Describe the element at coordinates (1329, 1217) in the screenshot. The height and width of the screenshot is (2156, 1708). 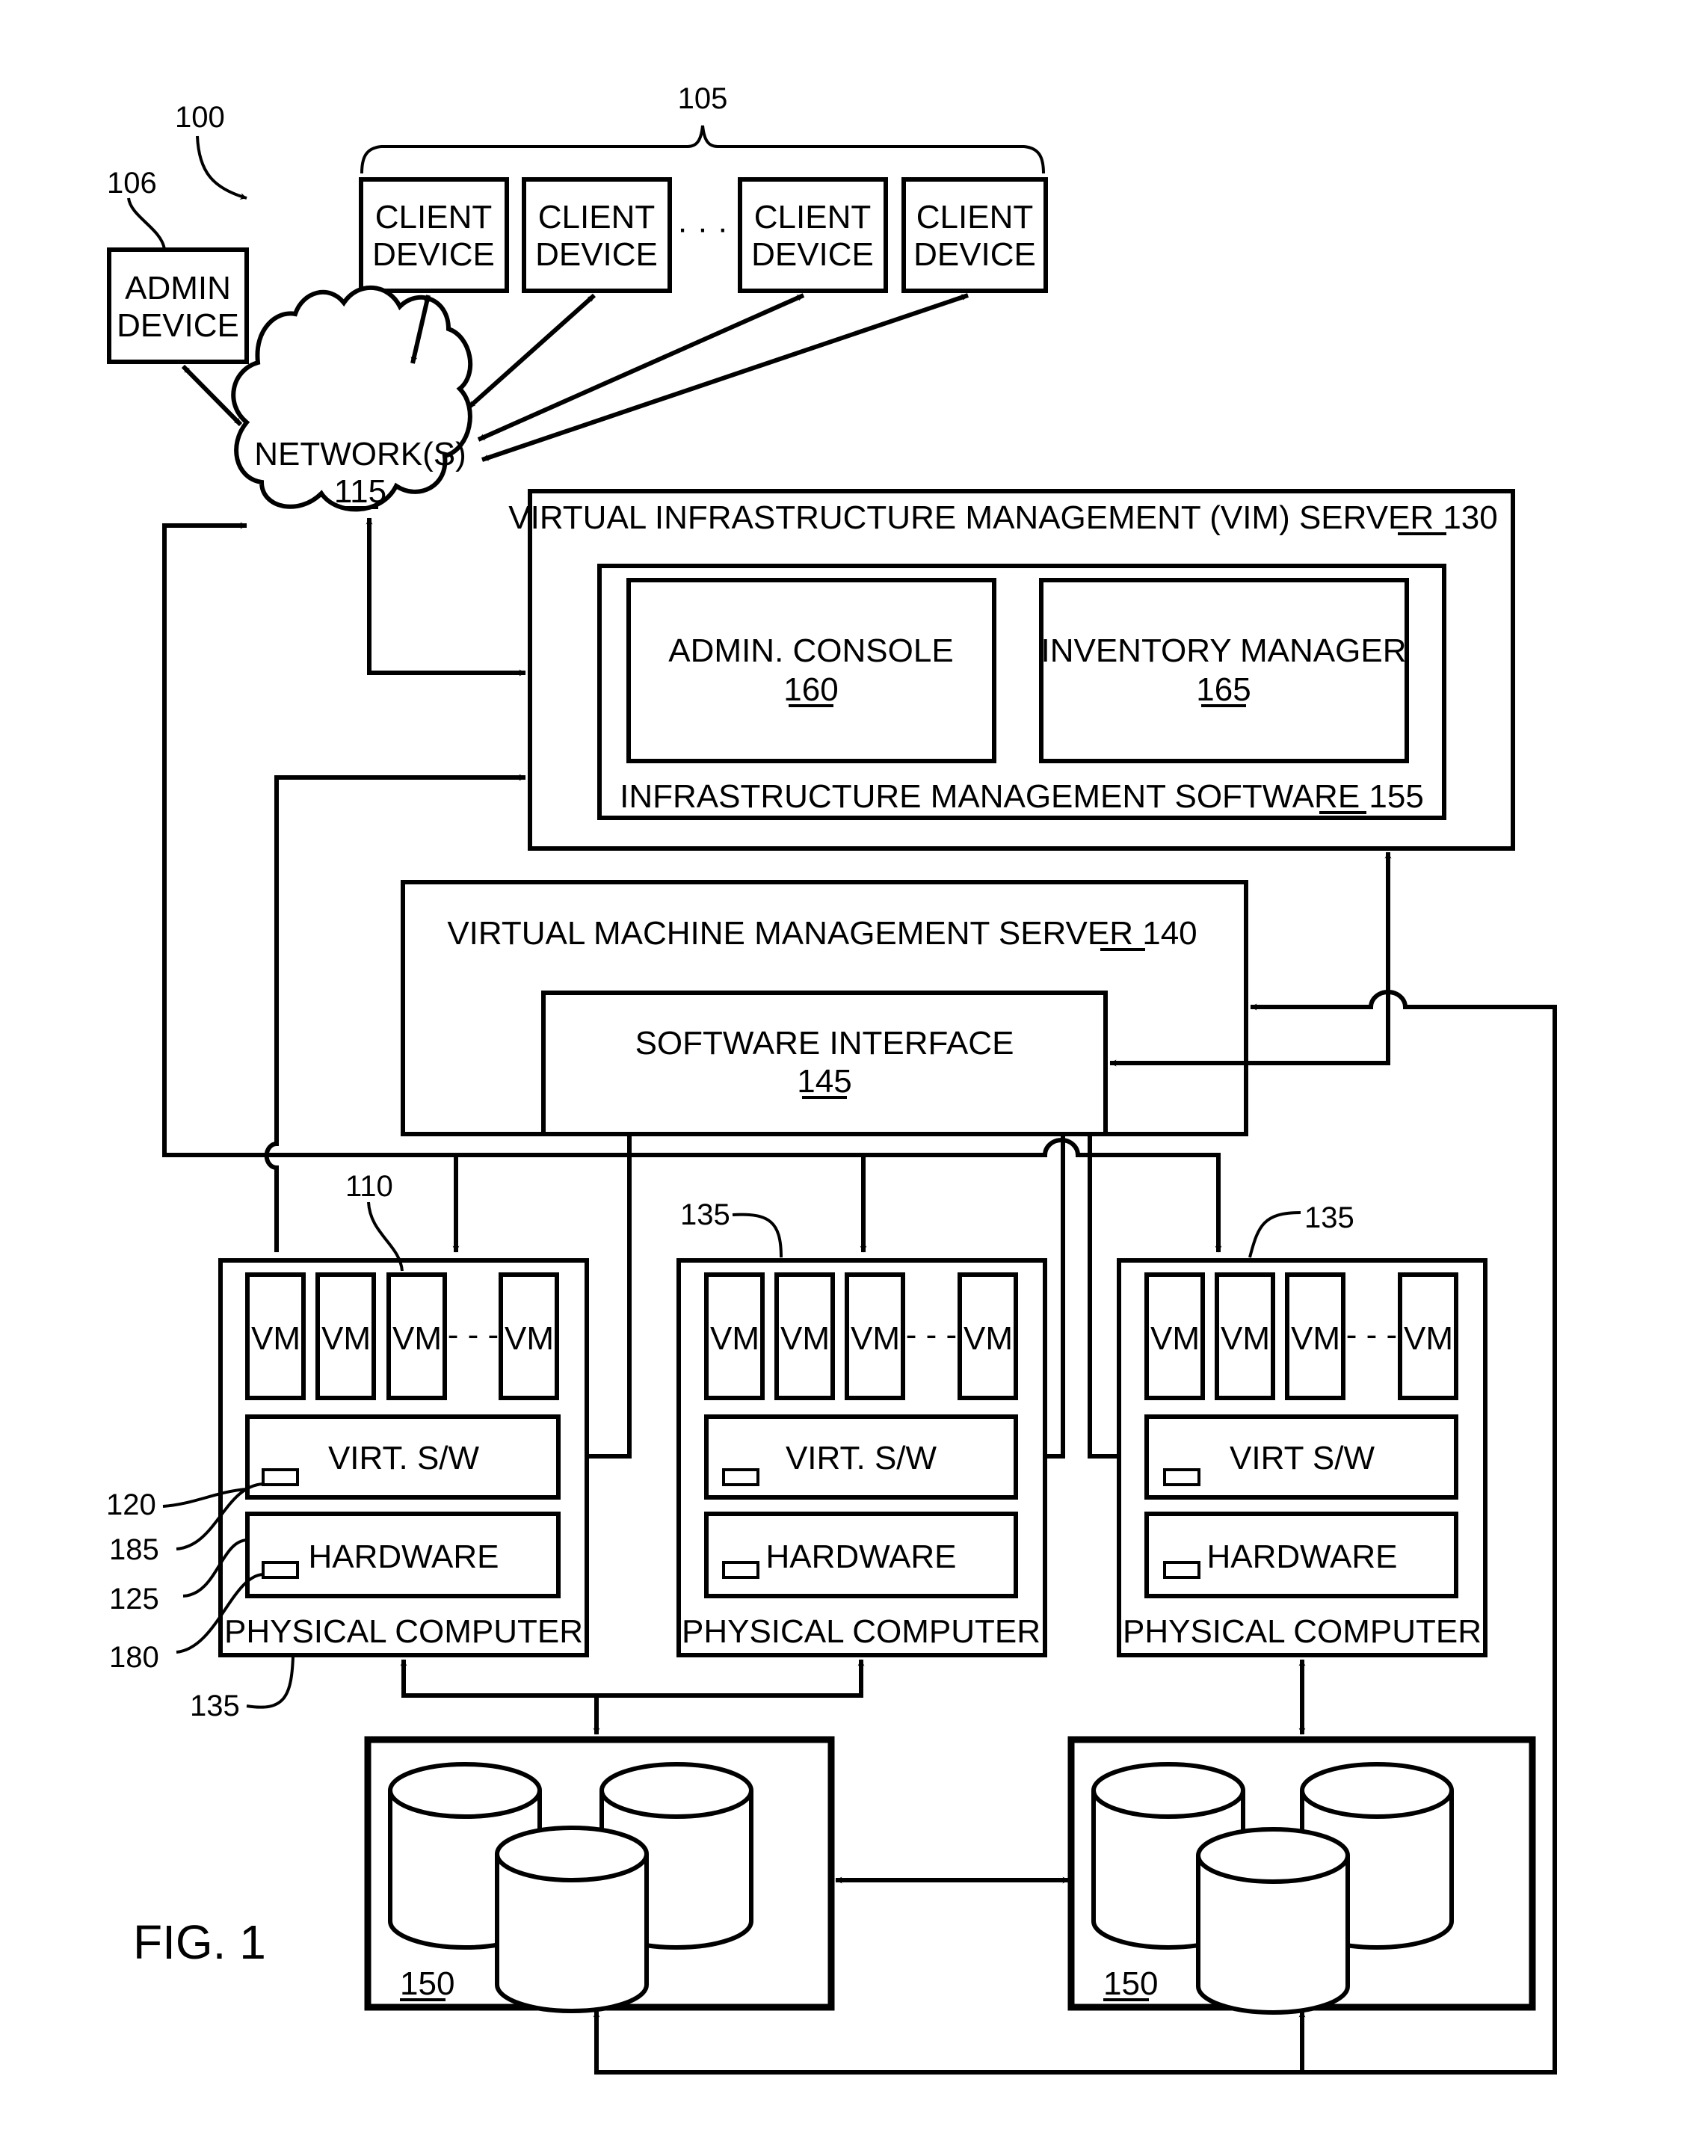
I see `computer3-ref: 135` at that location.